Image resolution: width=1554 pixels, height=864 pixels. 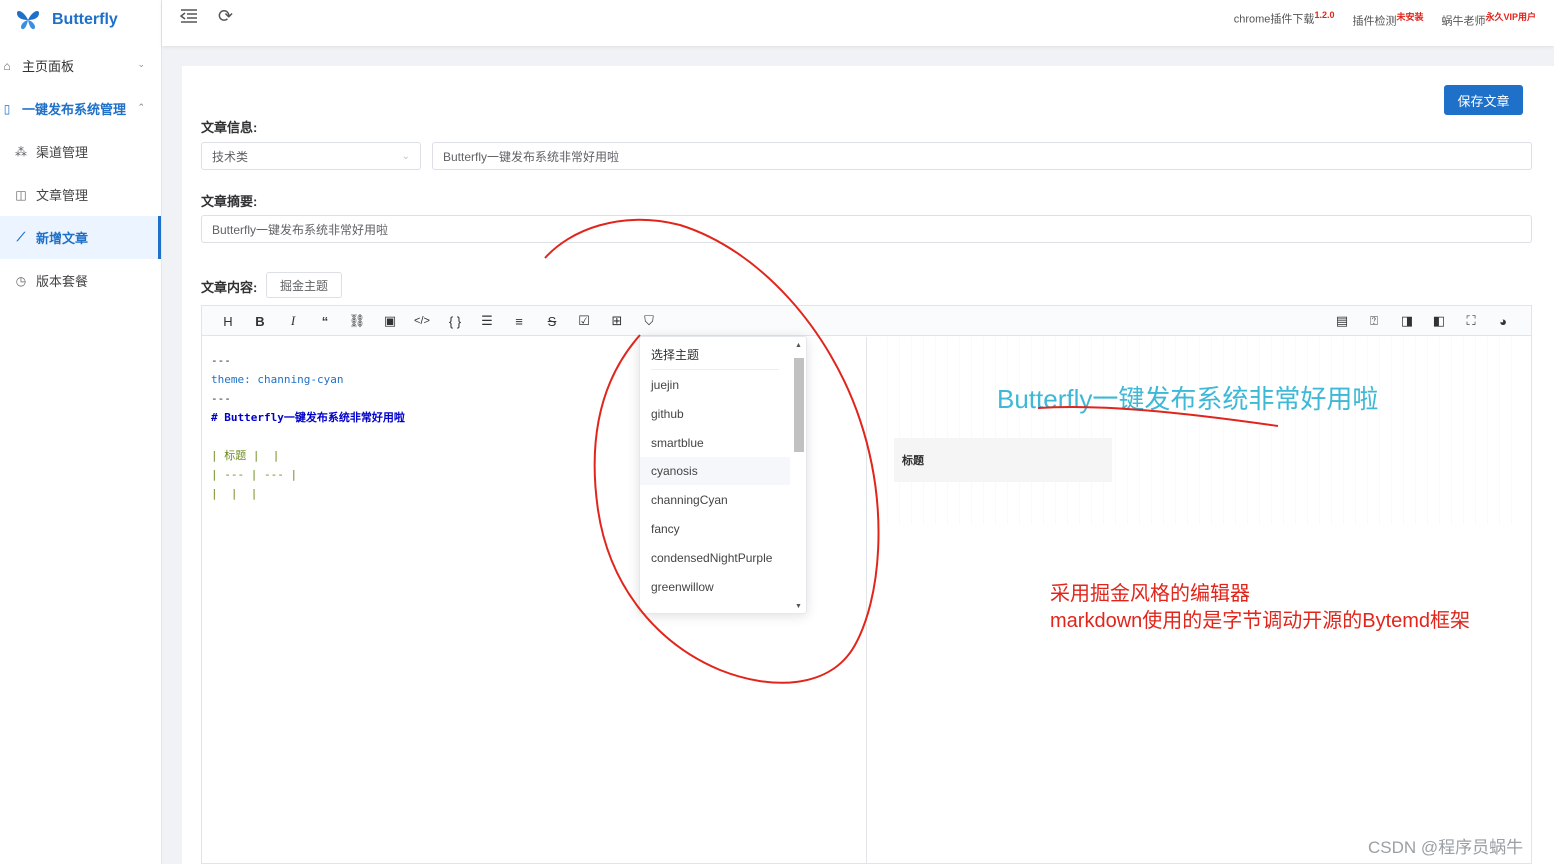 What do you see at coordinates (28, 20) in the screenshot?
I see `butterfly-logo-icon` at bounding box center [28, 20].